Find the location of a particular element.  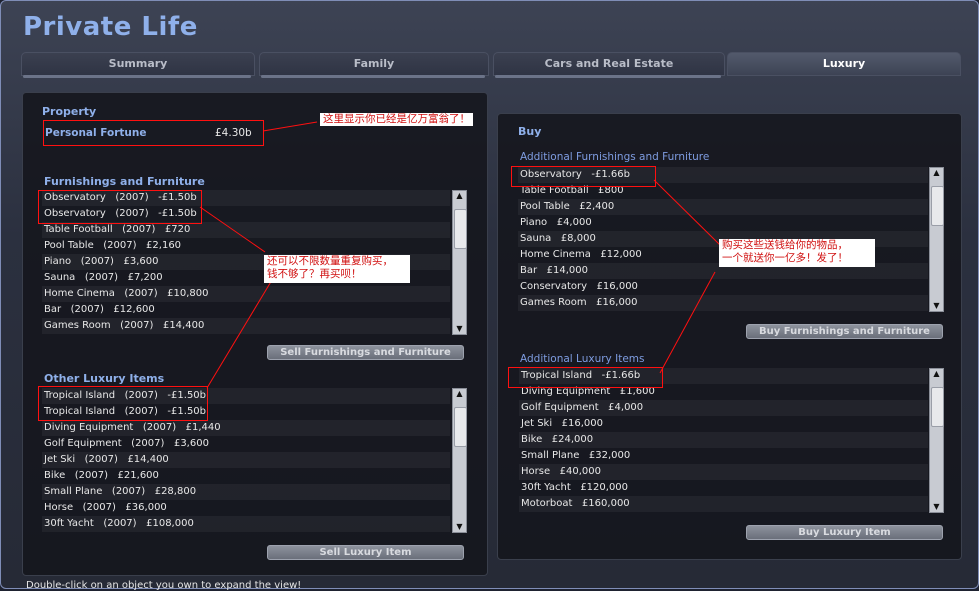

fortune-annotation: 这里显示你已经是亿万富翁了！ is located at coordinates (396, 119).